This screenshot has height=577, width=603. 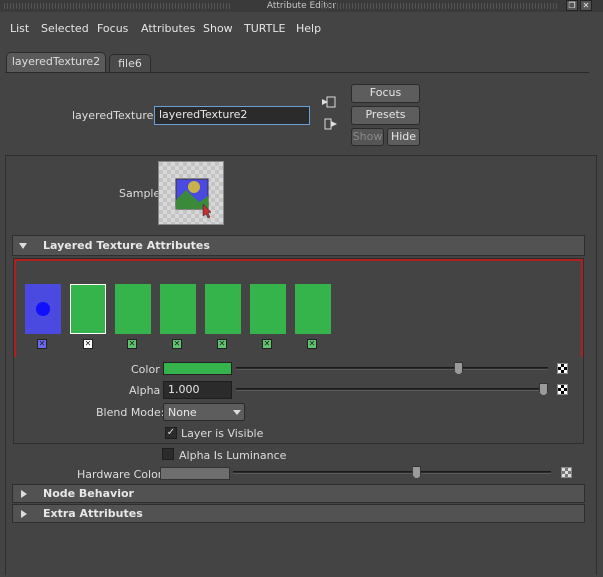 I want to click on sample-swatch, so click(x=191, y=193).